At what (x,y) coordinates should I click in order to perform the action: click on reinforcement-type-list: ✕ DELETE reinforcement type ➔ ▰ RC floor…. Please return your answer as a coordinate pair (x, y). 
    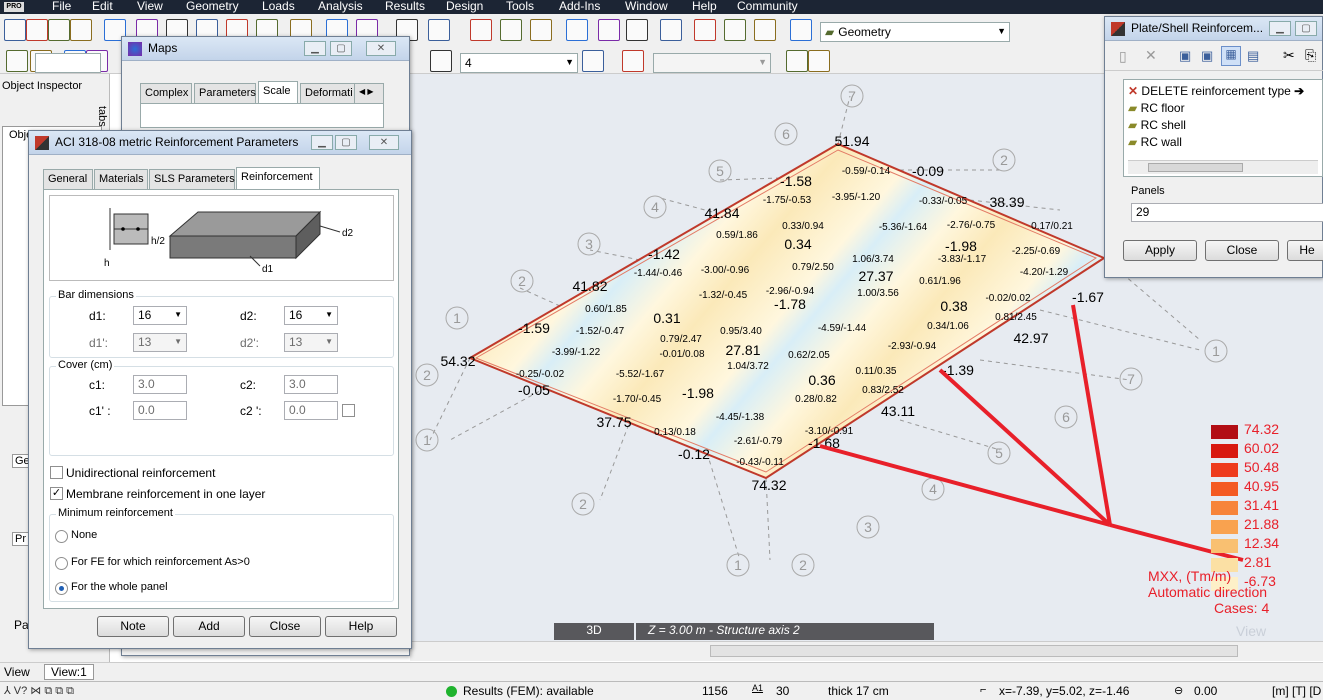
    Looking at the image, I should click on (1223, 128).